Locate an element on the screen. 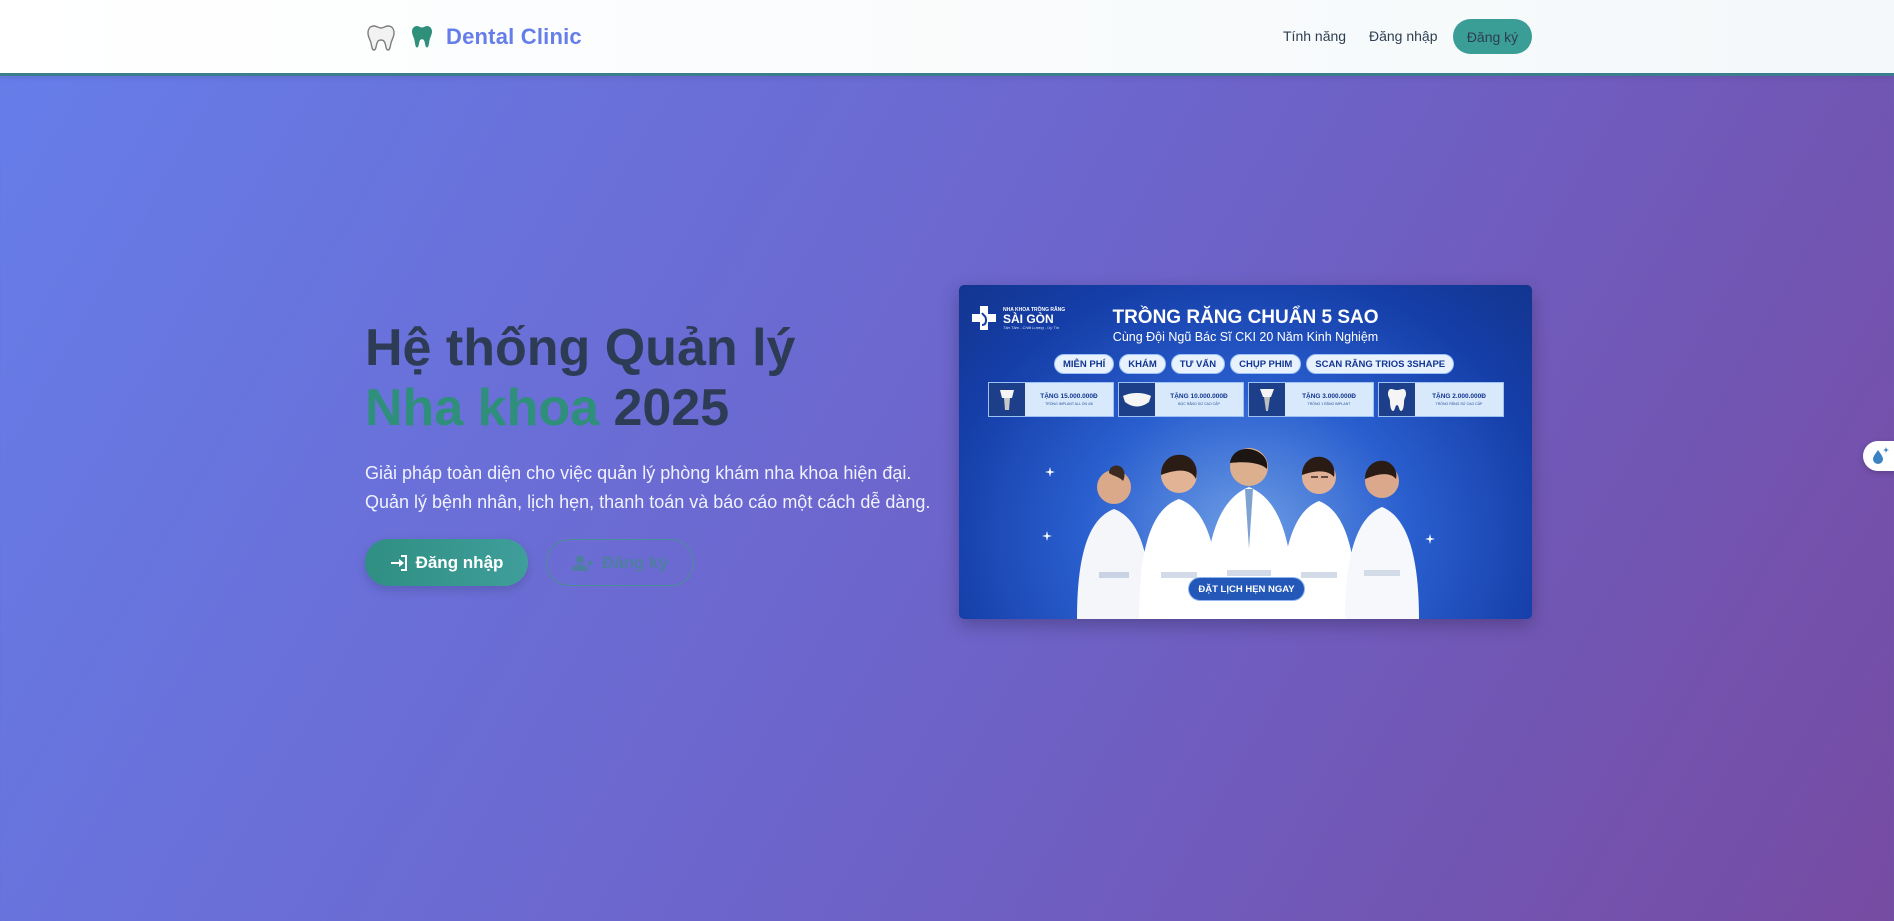 The height and width of the screenshot is (921, 1894). hero-register-label: Đăng ký is located at coordinates (635, 562).